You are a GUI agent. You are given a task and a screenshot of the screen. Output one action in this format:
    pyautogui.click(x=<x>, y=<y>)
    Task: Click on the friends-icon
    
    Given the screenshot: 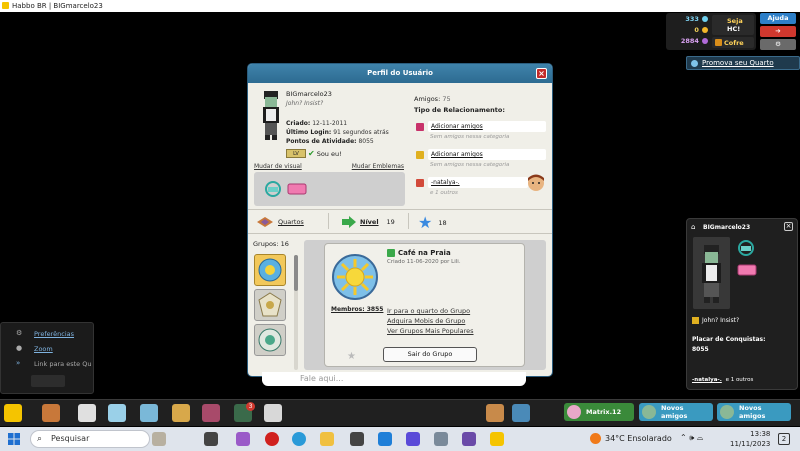 What is the action you would take?
    pyautogui.click(x=495, y=413)
    